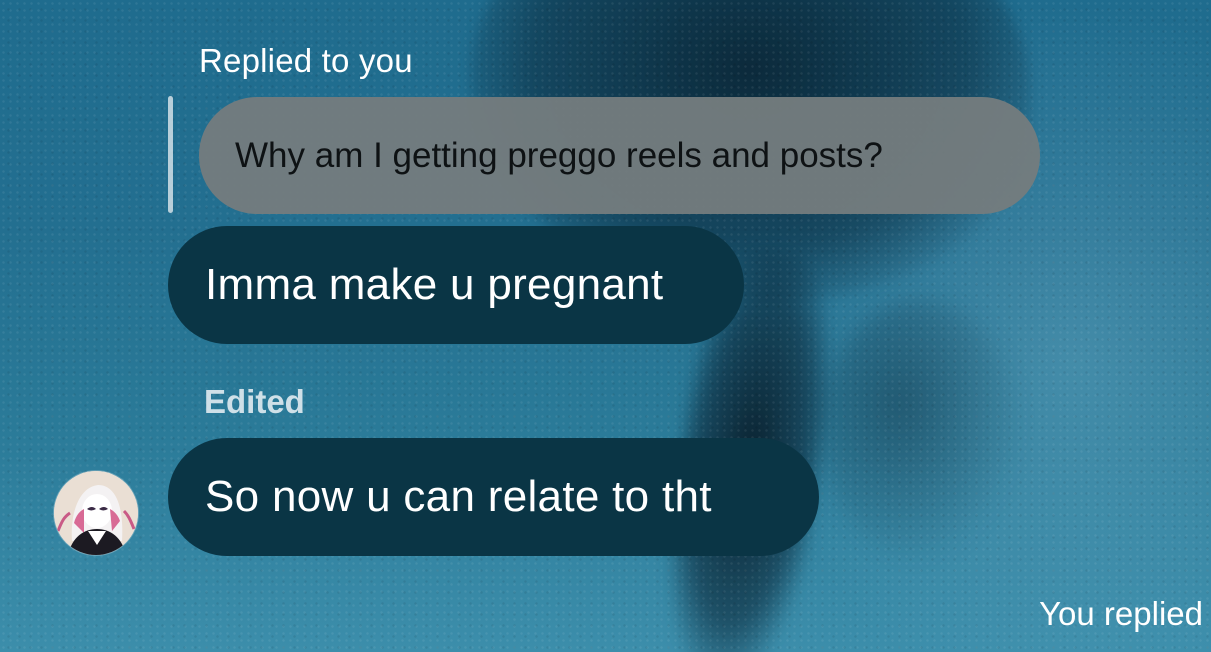  Describe the element at coordinates (170, 154) in the screenshot. I see `reply-indicator-bar` at that location.